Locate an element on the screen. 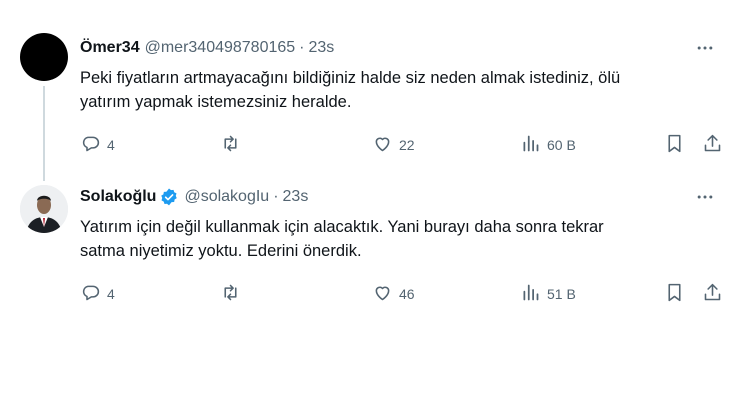  author-handle: @solakogIu is located at coordinates (226, 197).